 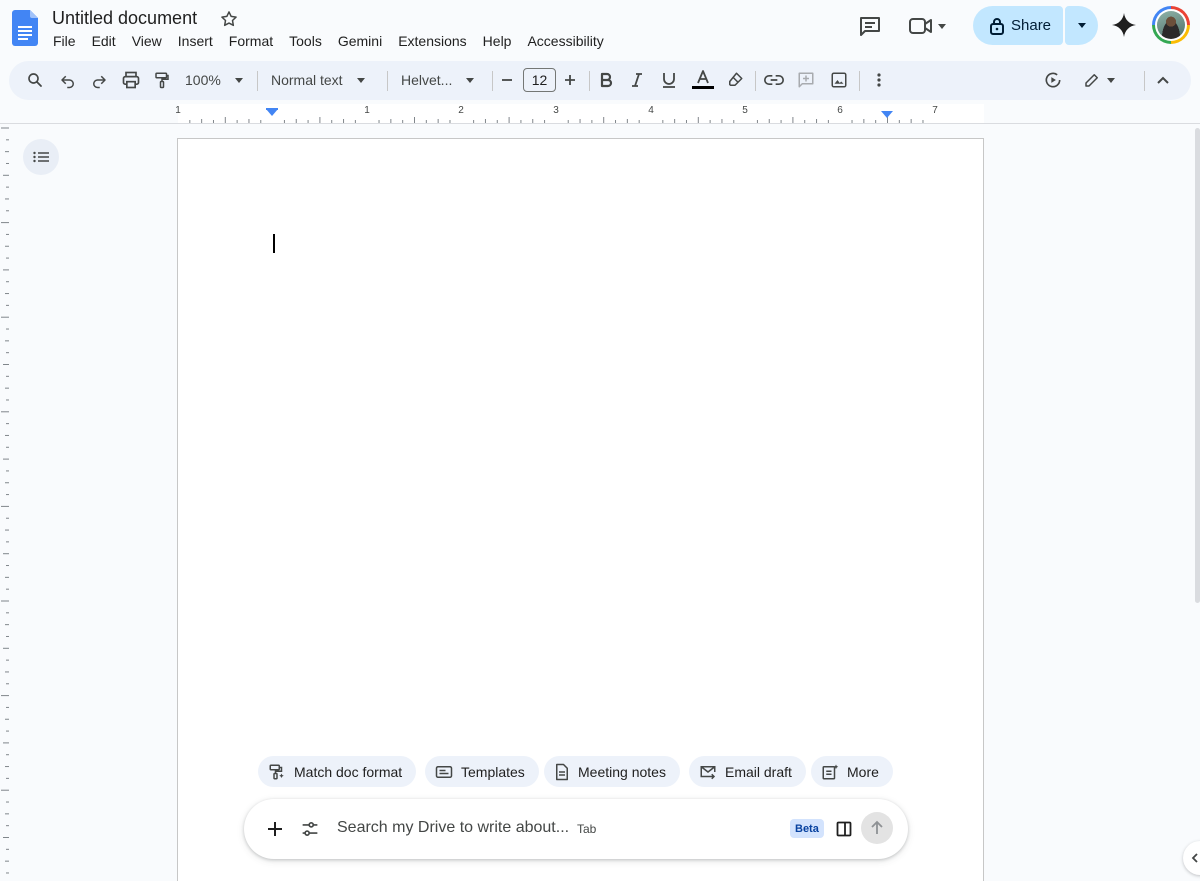 I want to click on document-icon, so click(x=562, y=772).